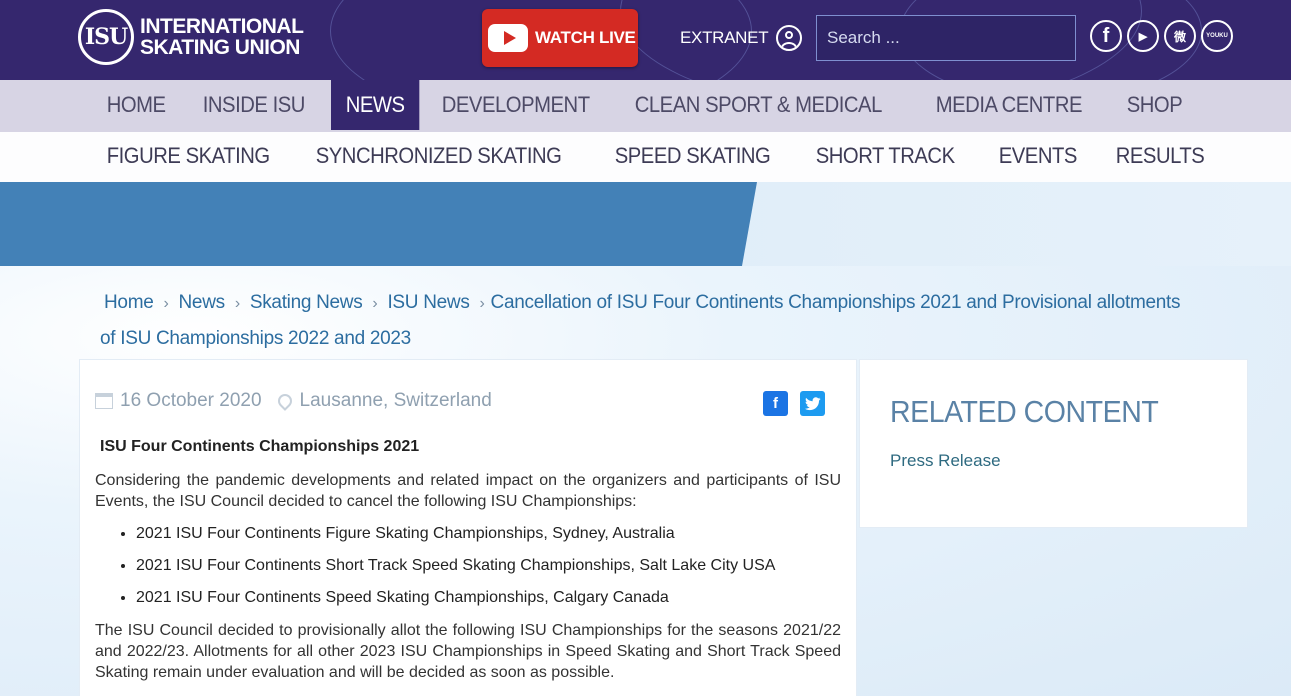 Image resolution: width=1291 pixels, height=696 pixels. Describe the element at coordinates (945, 461) in the screenshot. I see `press-release-link: Press Release` at that location.